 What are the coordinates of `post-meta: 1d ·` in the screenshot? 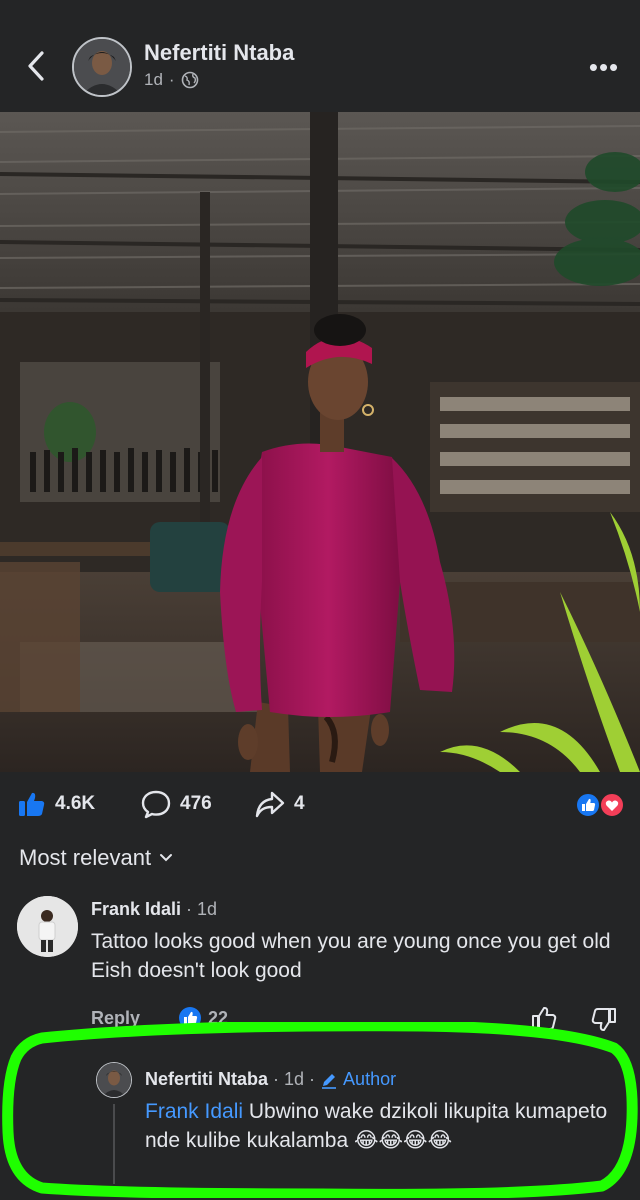 It's located at (171, 80).